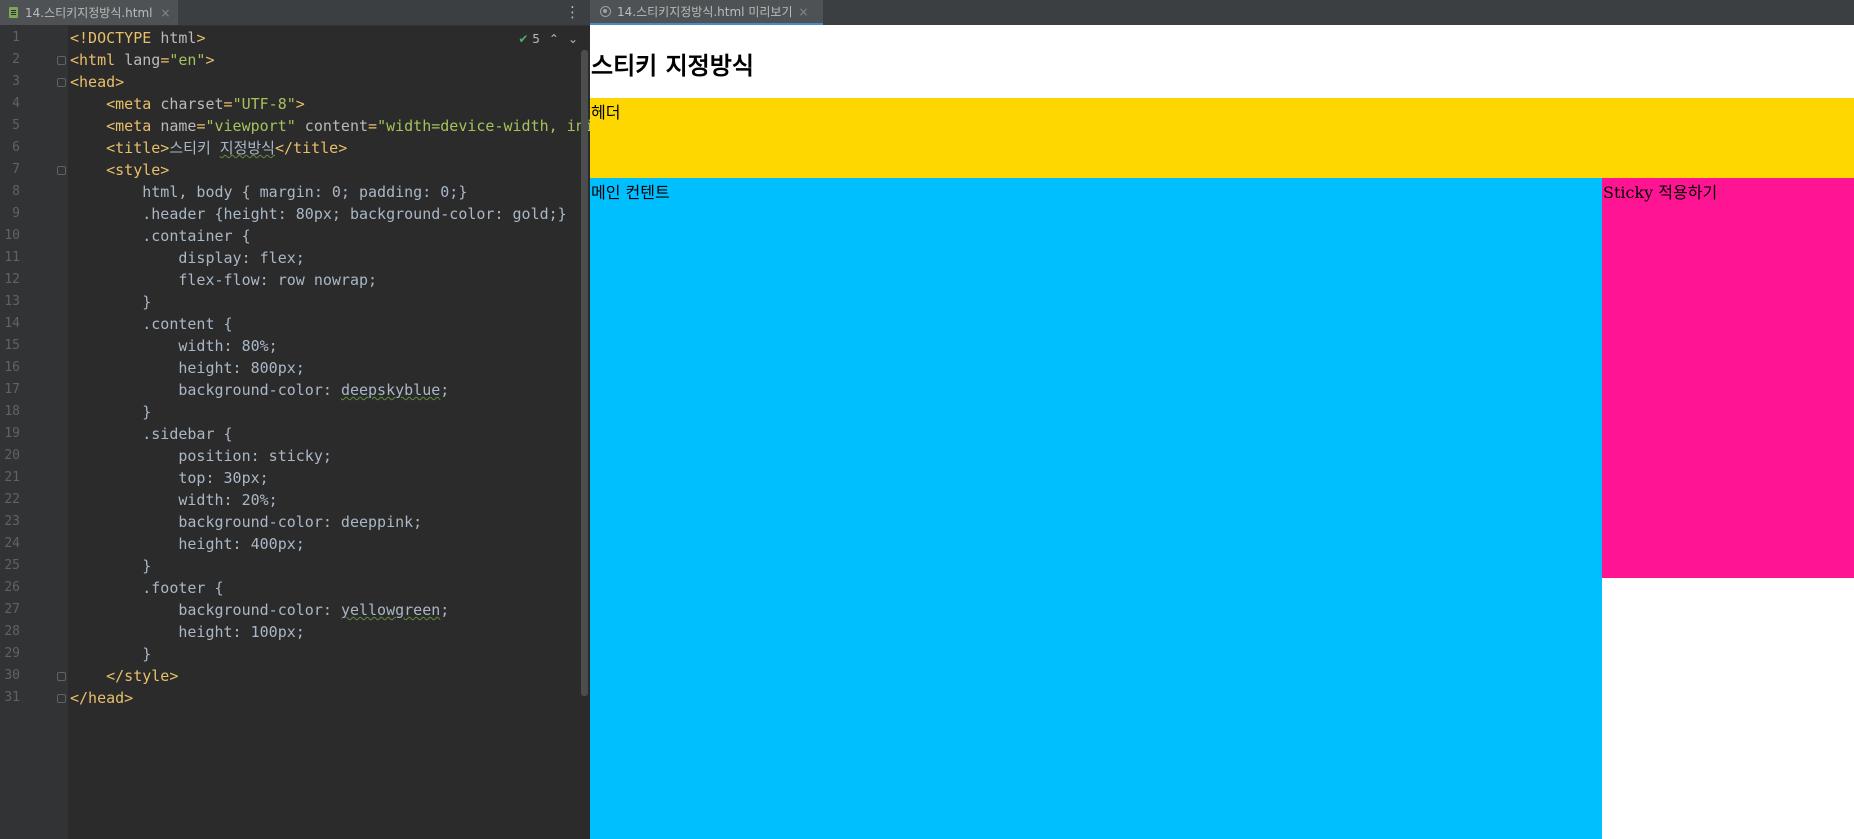 The width and height of the screenshot is (1854, 839). What do you see at coordinates (147, 588) in the screenshot?
I see `code-token: .footer {` at bounding box center [147, 588].